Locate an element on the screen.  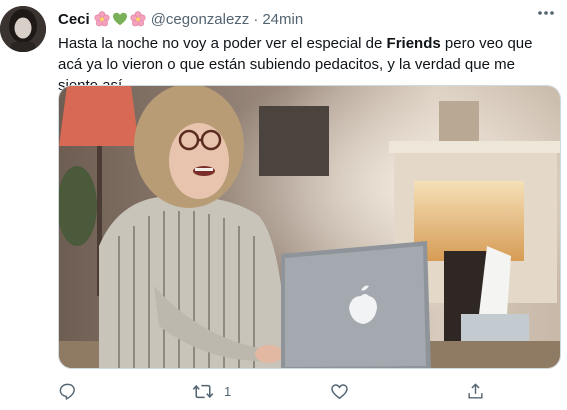
reply-button is located at coordinates (67, 391).